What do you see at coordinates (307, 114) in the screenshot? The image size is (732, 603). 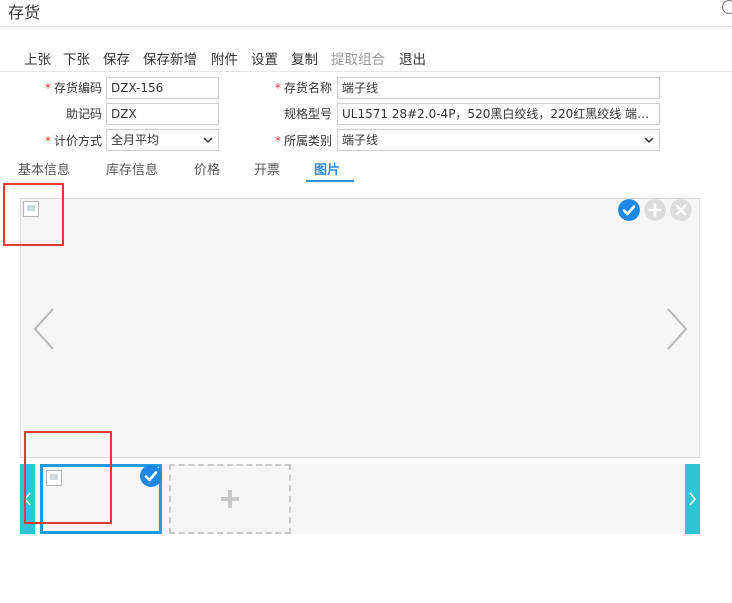 I see `spec-label: 规格型号` at bounding box center [307, 114].